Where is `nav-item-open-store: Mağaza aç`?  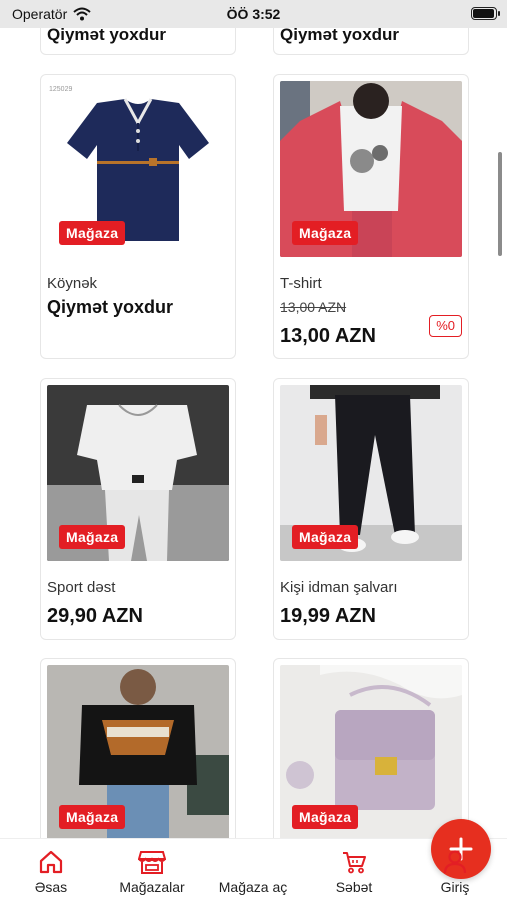 nav-item-open-store: Mağaza aç is located at coordinates (349, 857).